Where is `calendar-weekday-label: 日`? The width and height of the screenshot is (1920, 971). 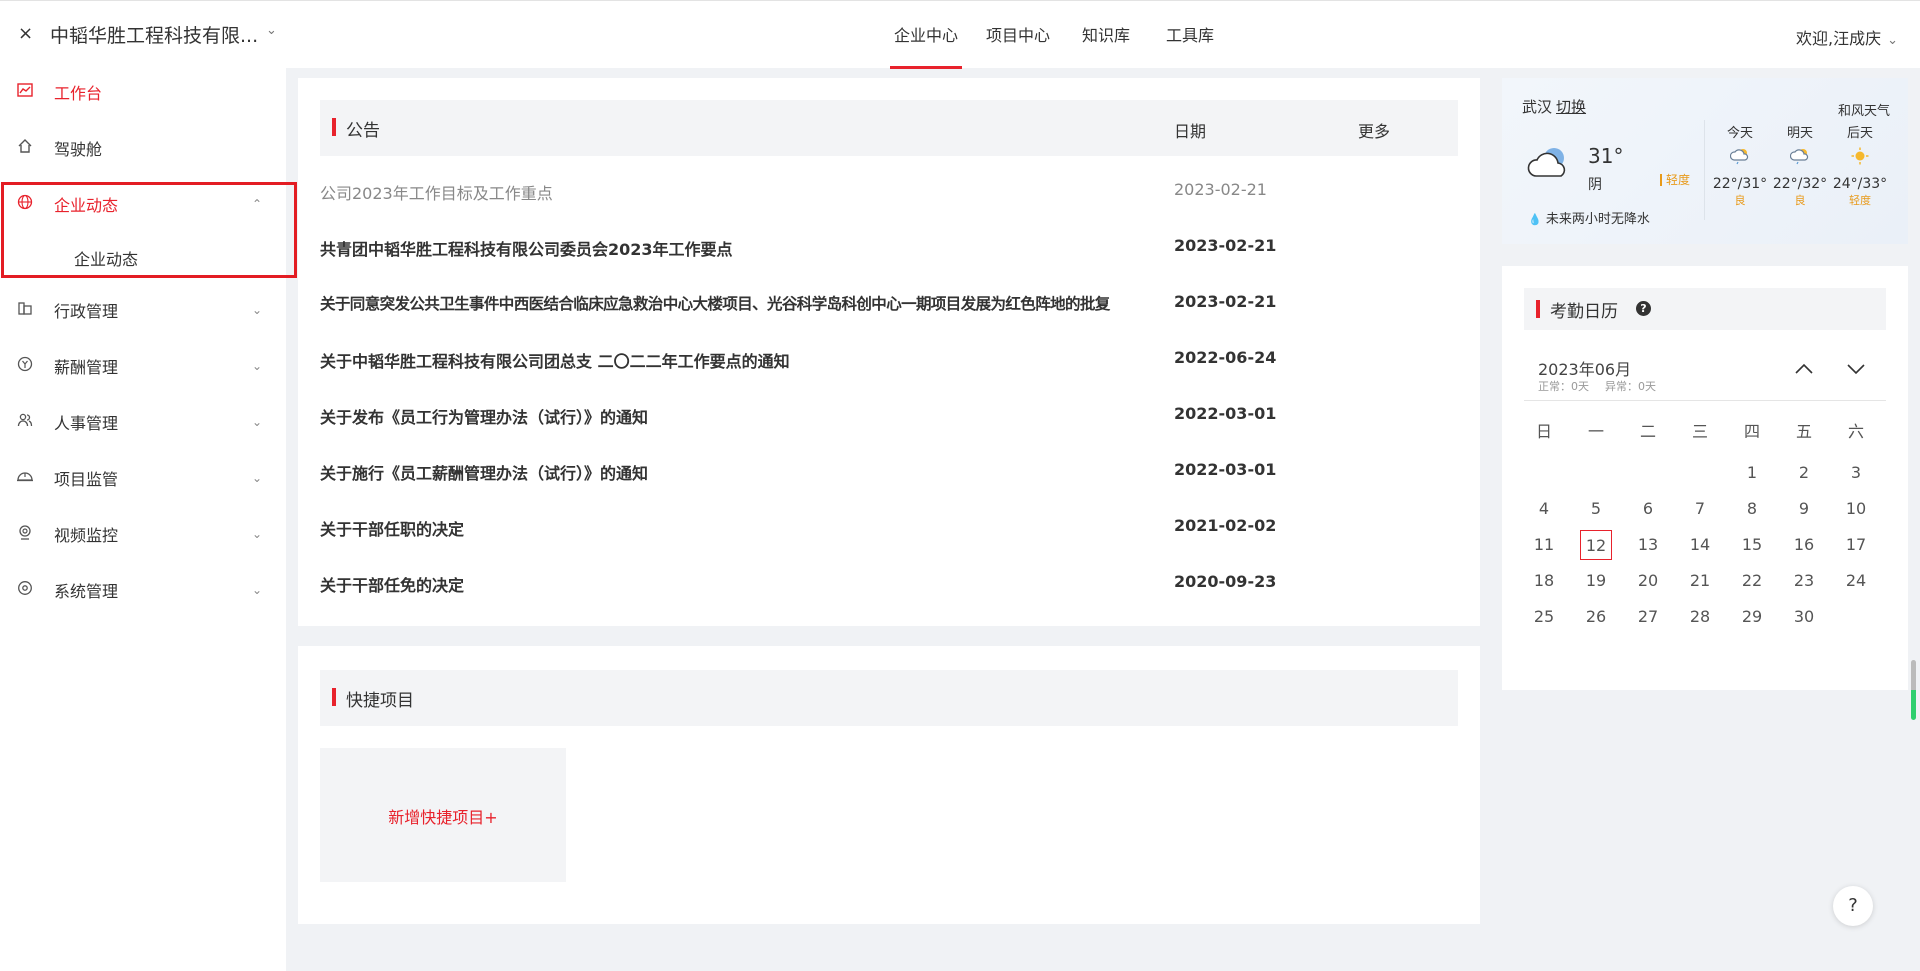
calendar-weekday-label: 日 is located at coordinates (1543, 431).